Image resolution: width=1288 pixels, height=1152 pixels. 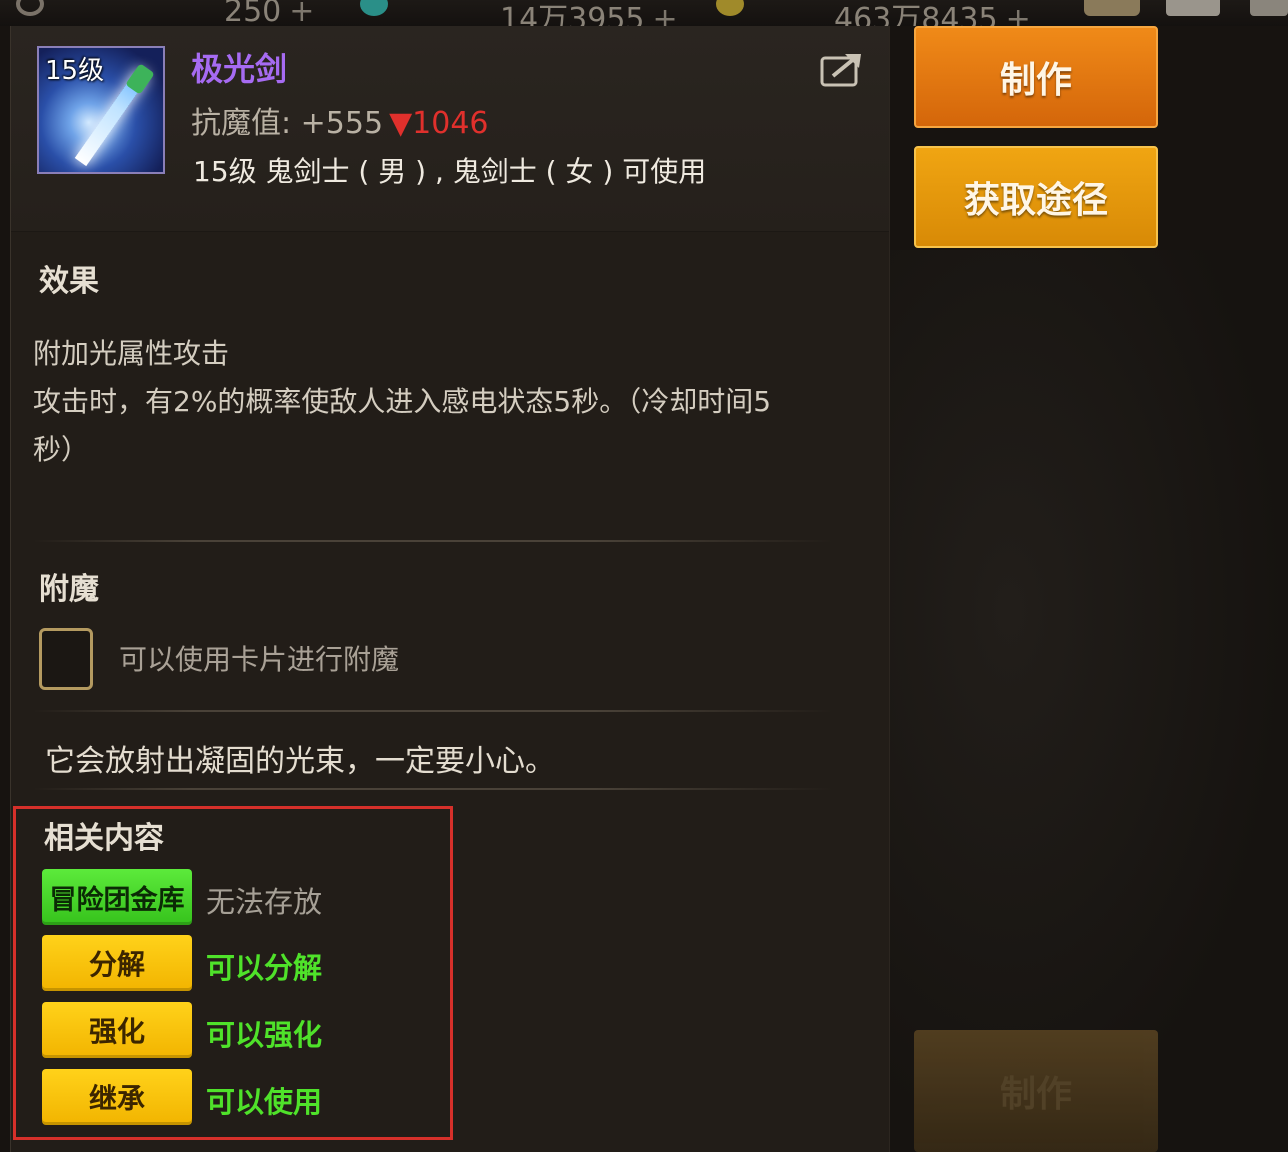 I want to click on tag-enhance: 强化, so click(x=117, y=1030).